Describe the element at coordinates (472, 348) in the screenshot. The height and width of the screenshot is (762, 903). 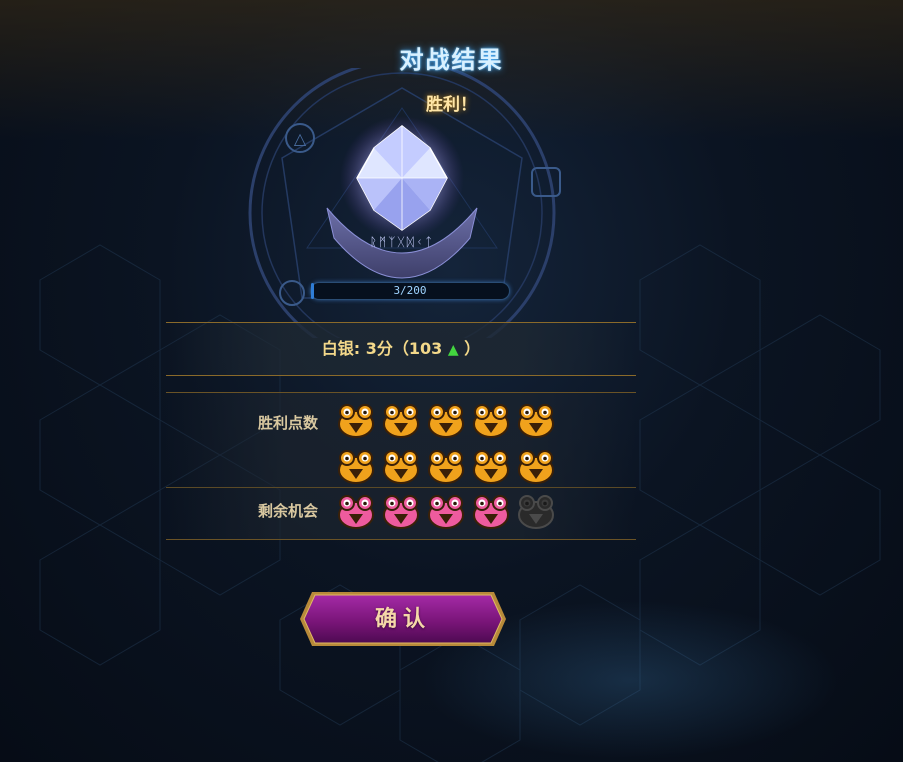
I see `rank-suffix: ）` at that location.